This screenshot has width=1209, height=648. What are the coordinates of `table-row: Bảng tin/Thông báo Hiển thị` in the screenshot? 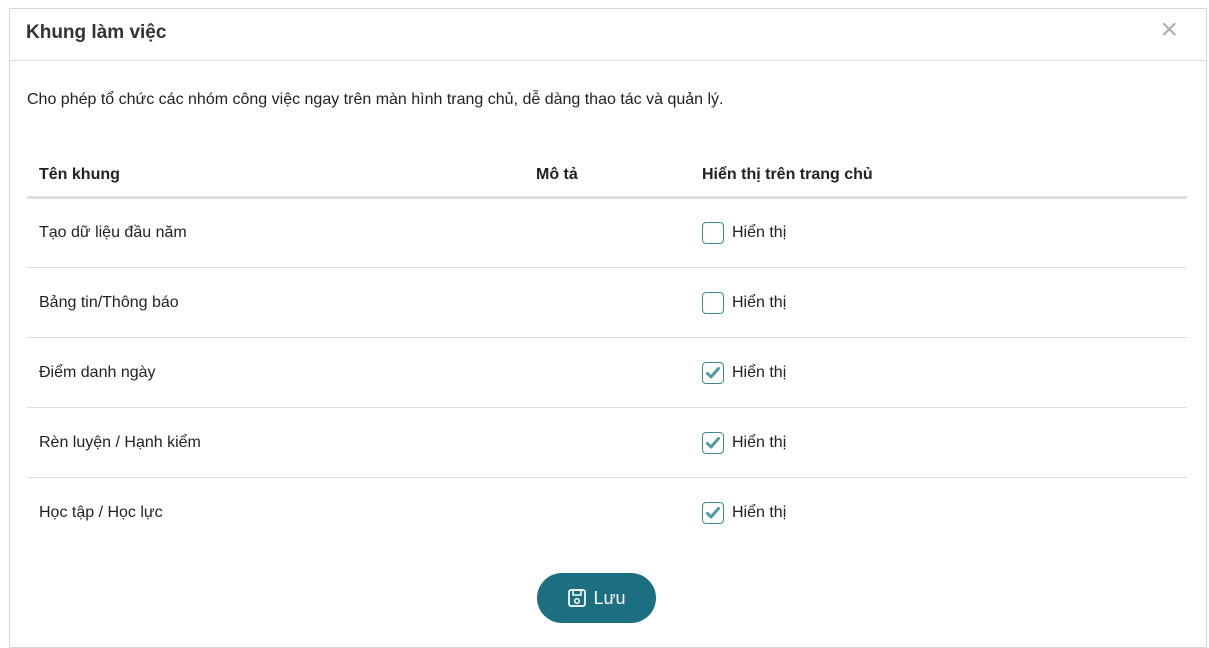 It's located at (607, 302).